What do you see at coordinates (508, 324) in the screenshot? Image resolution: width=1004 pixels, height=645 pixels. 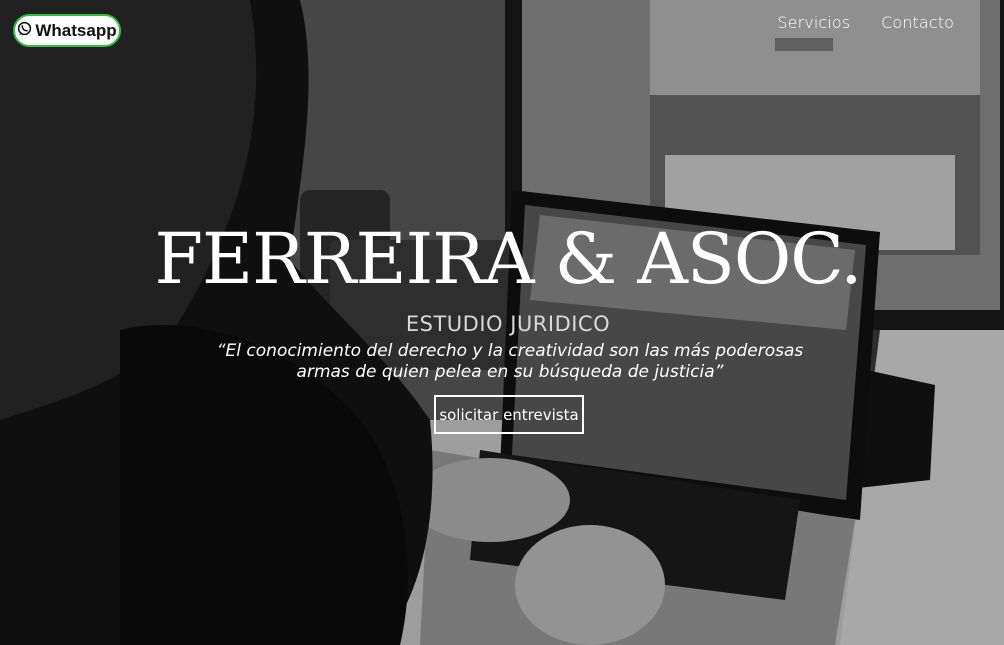 I see `brand-subtitle: ESTUDIO JURIDICO` at bounding box center [508, 324].